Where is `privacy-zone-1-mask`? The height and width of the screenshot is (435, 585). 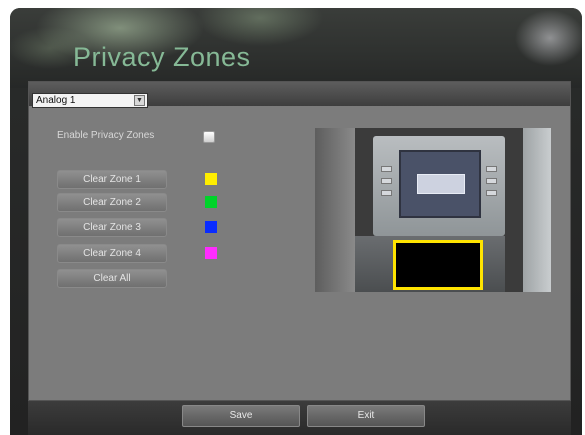
privacy-zone-1-mask is located at coordinates (438, 265).